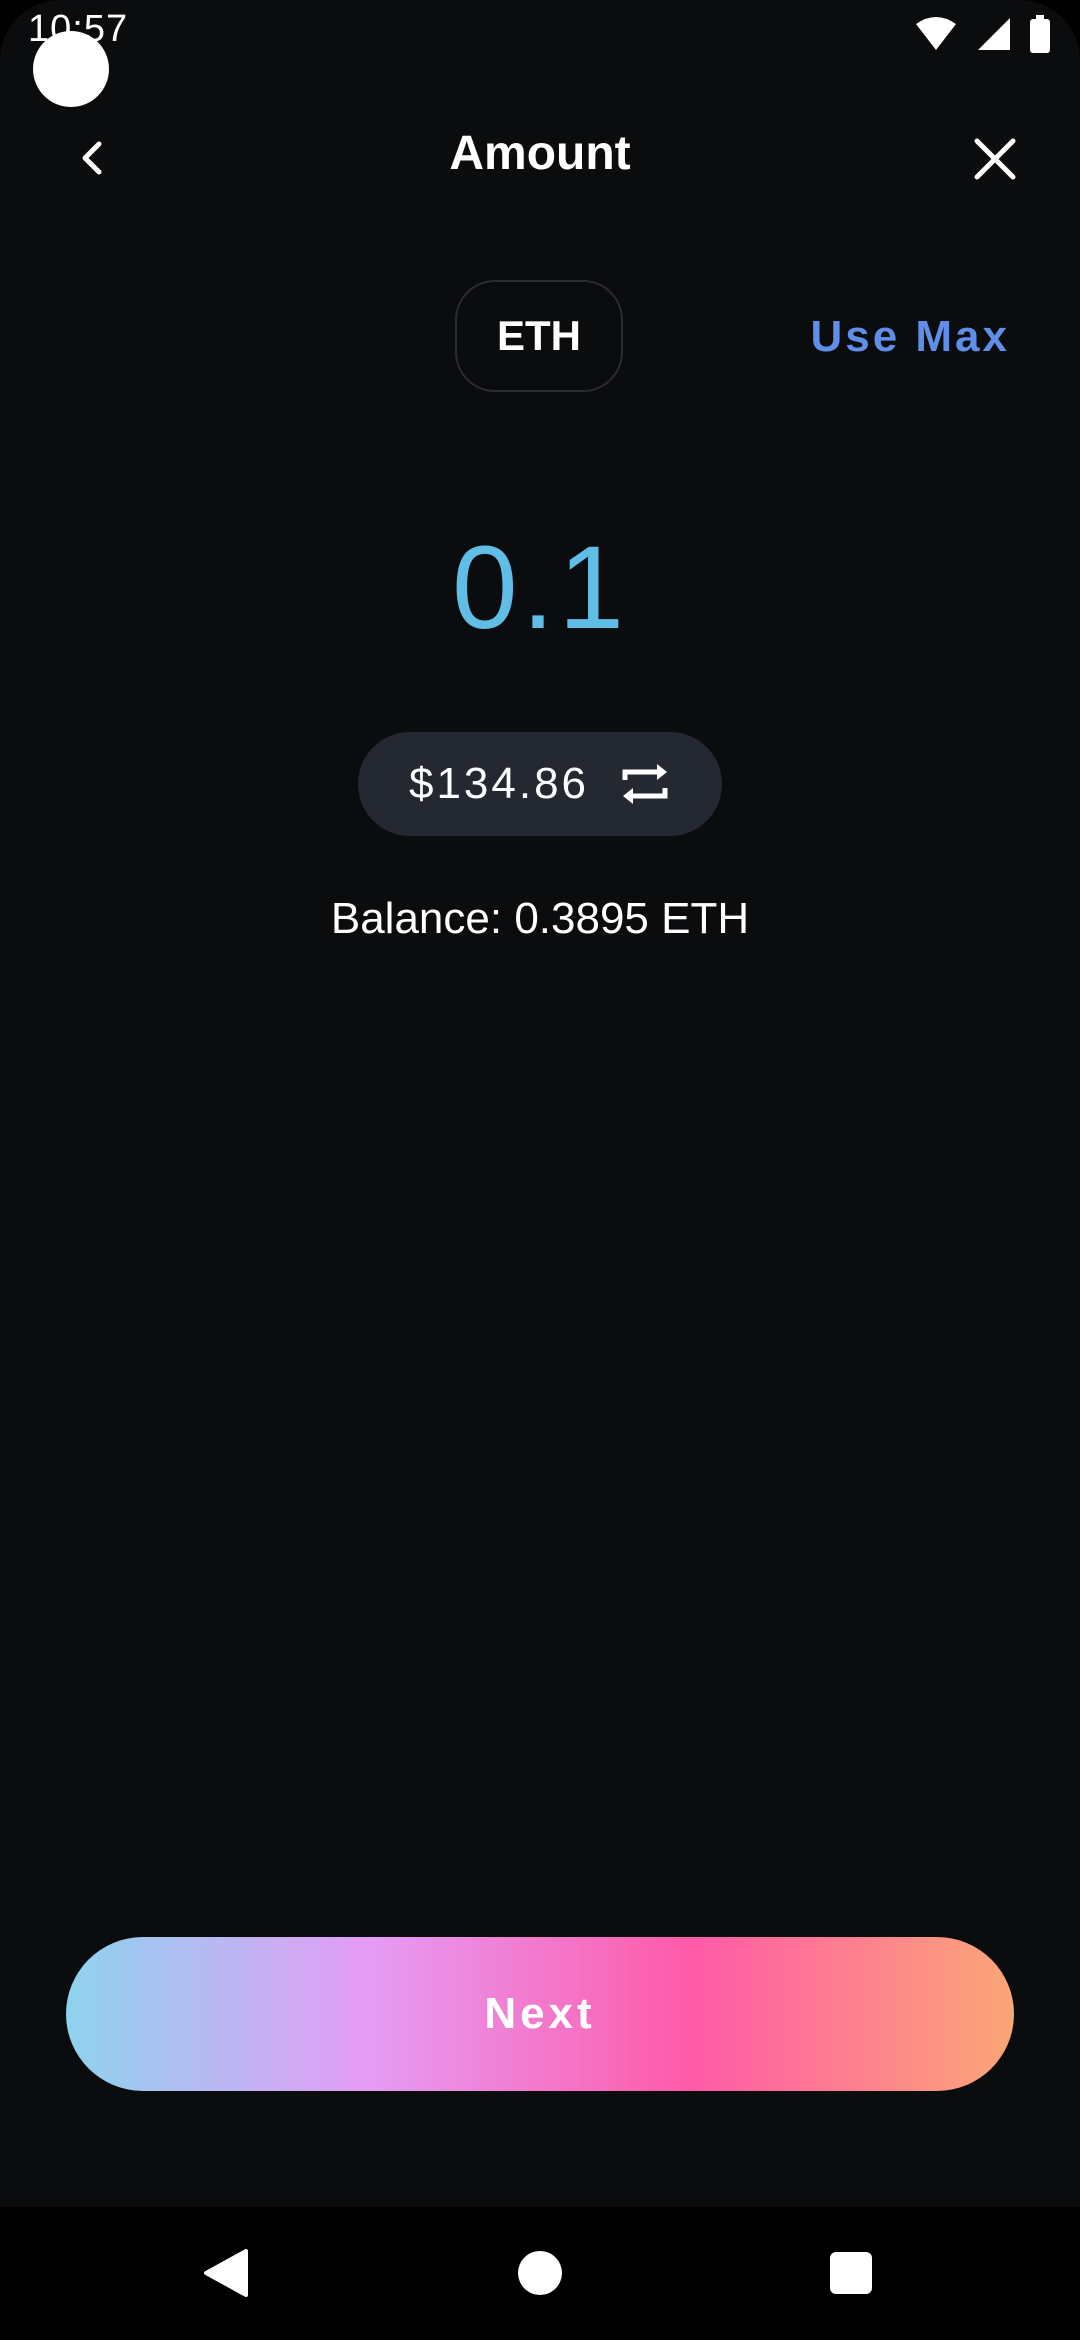  What do you see at coordinates (540, 918) in the screenshot?
I see `balance-text: Balance: 0.3895 ETH` at bounding box center [540, 918].